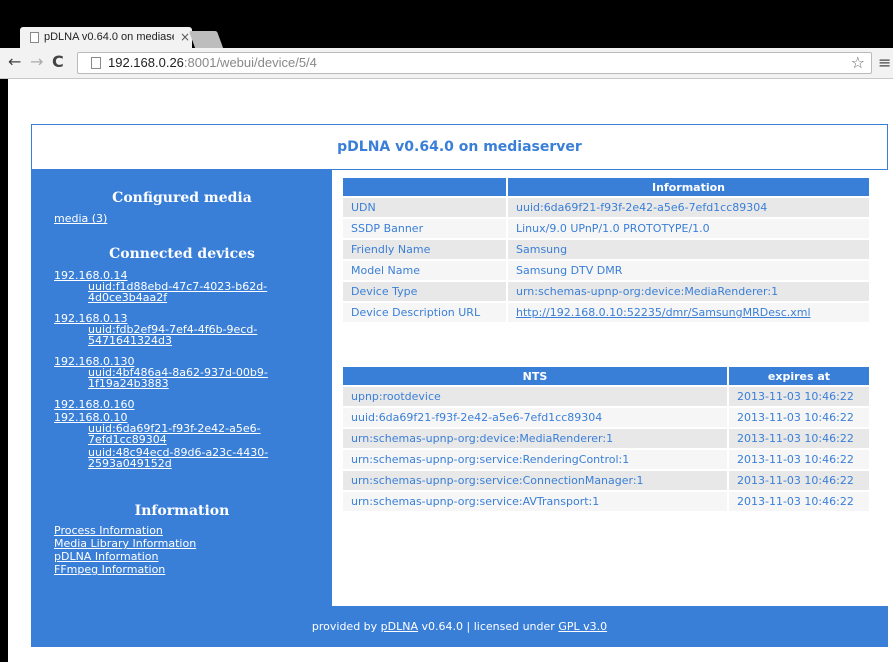 This screenshot has width=893, height=662. What do you see at coordinates (688, 270) in the screenshot?
I see `info-value: Samsung DTV DMR` at bounding box center [688, 270].